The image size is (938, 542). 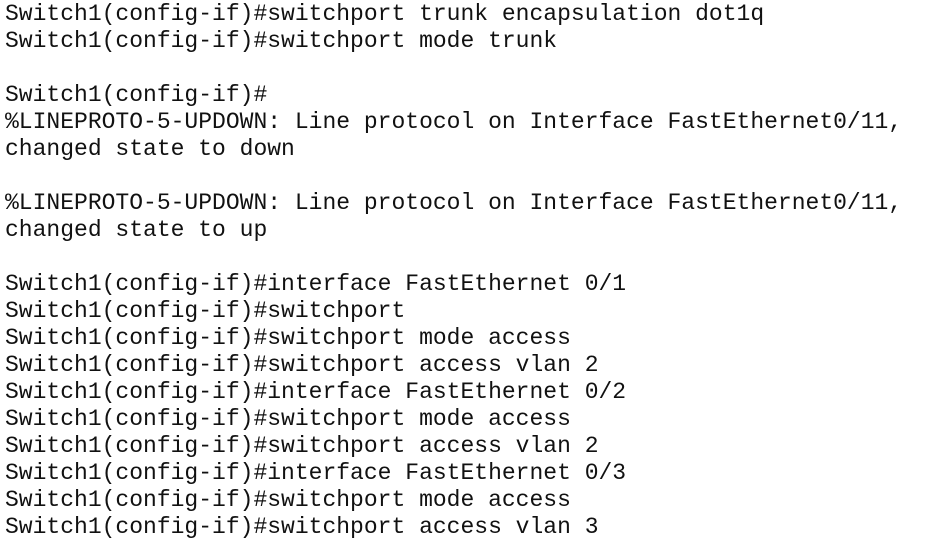 What do you see at coordinates (205, 311) in the screenshot?
I see `terminal-line: Switch1(config-if)#switchport` at bounding box center [205, 311].